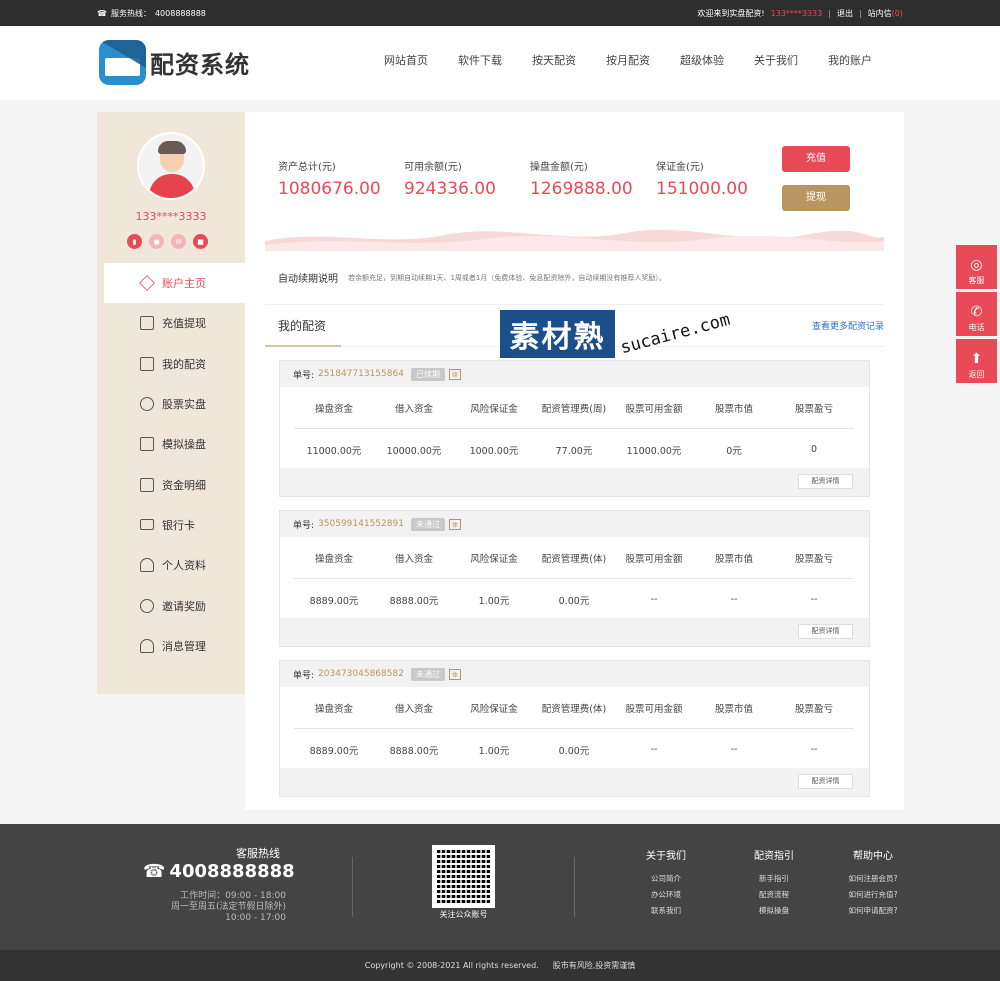 The width and height of the screenshot is (1000, 981). What do you see at coordinates (873, 879) in the screenshot?
I see `footer-link: 如何注册会员?` at bounding box center [873, 879].